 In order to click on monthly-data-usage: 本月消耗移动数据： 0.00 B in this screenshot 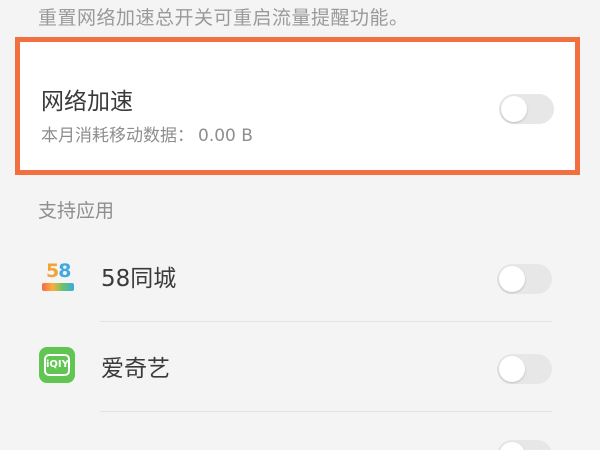, I will do `click(147, 133)`.